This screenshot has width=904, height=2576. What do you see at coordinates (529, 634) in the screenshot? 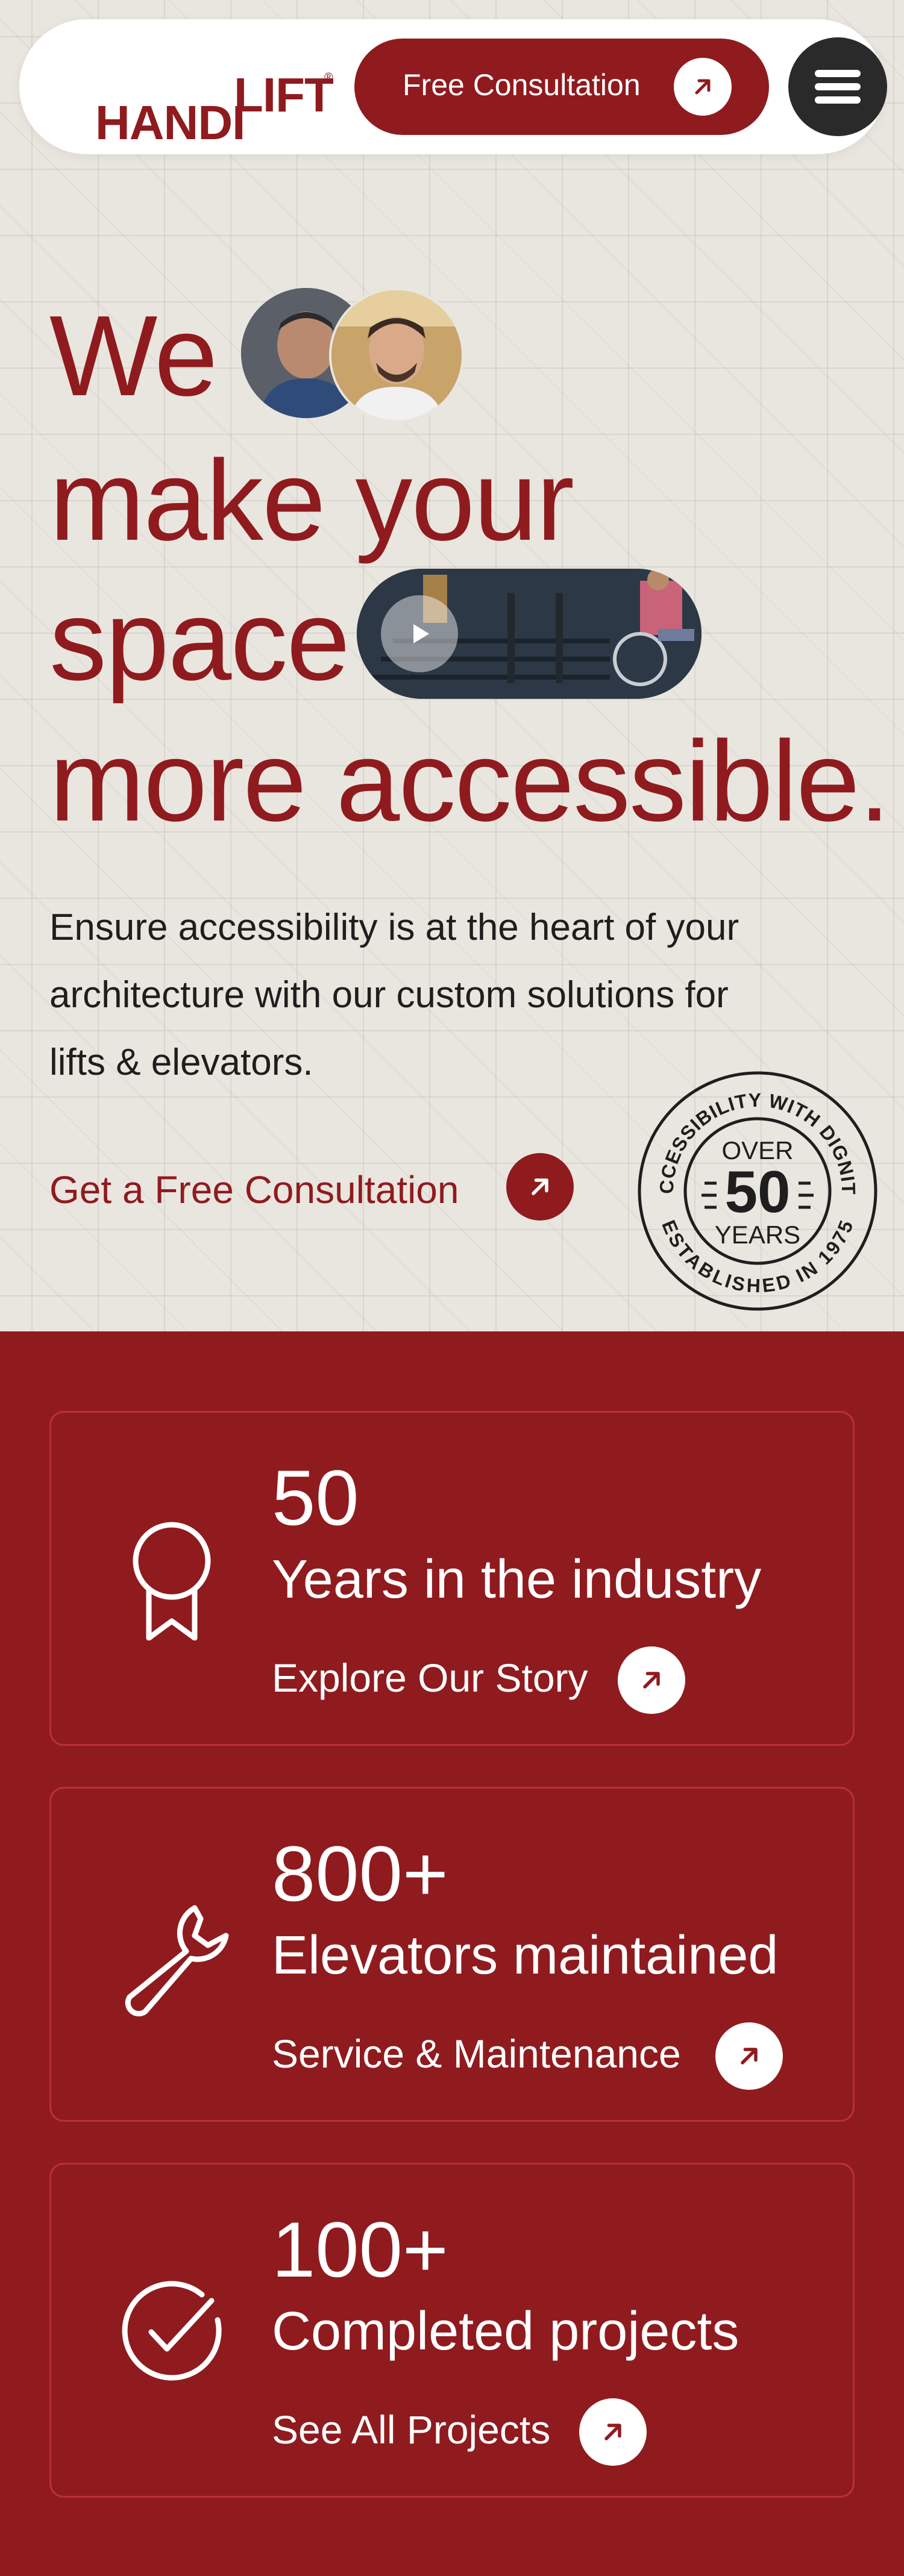
I see `video-thumbnail-button` at bounding box center [529, 634].